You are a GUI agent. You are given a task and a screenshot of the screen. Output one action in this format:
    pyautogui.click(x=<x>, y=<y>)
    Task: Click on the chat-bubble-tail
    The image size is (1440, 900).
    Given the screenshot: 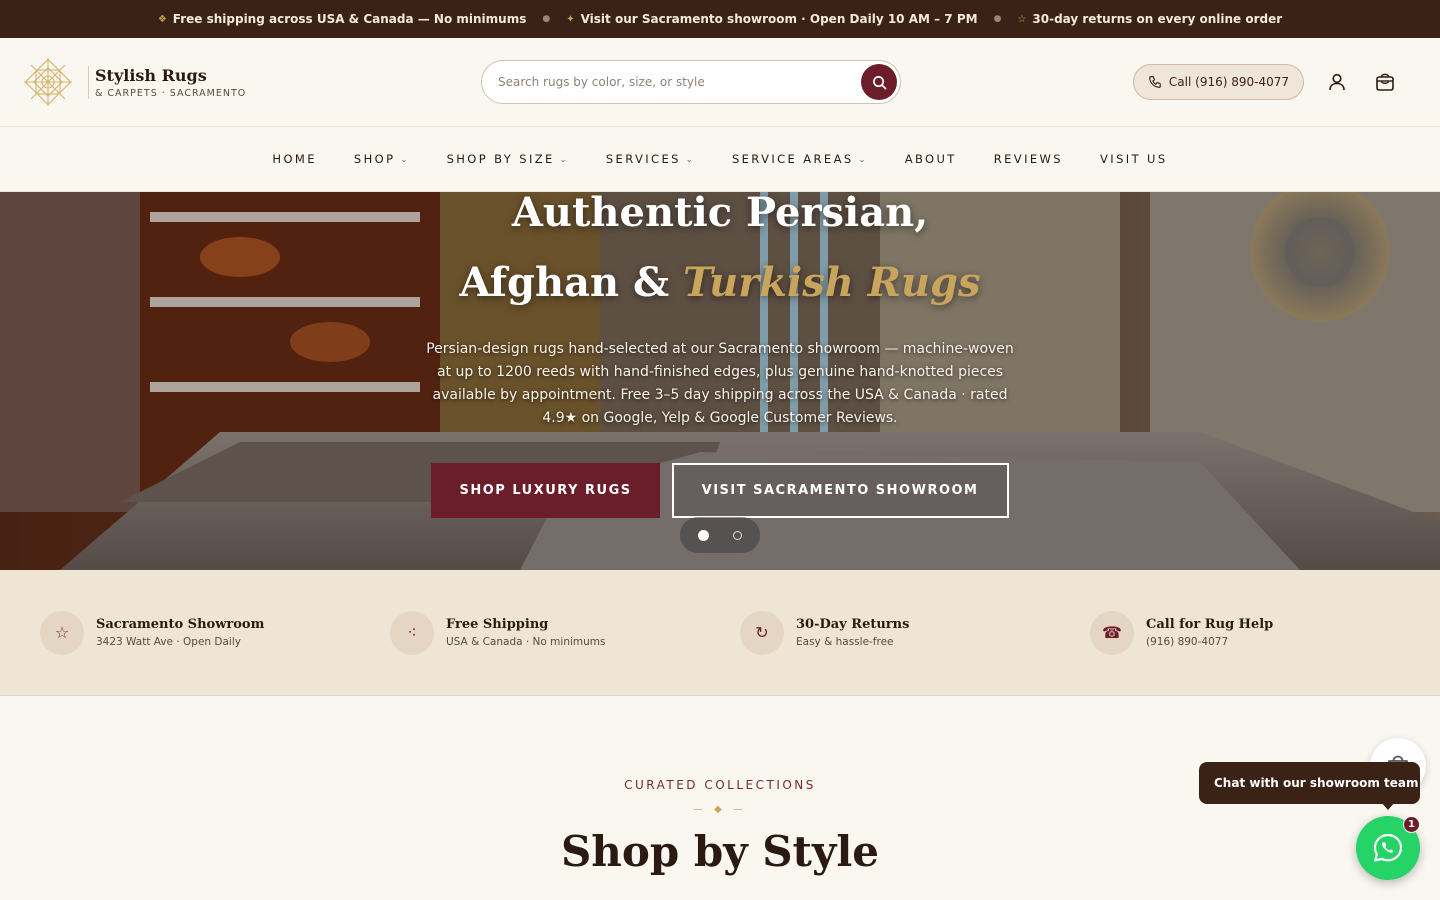 What is the action you would take?
    pyautogui.click(x=1388, y=806)
    